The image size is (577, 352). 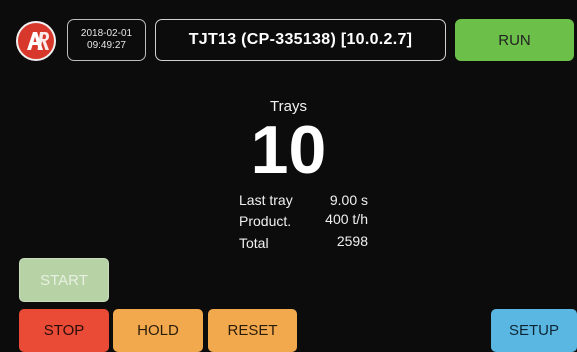 What do you see at coordinates (64, 280) in the screenshot?
I see `start-button: START` at bounding box center [64, 280].